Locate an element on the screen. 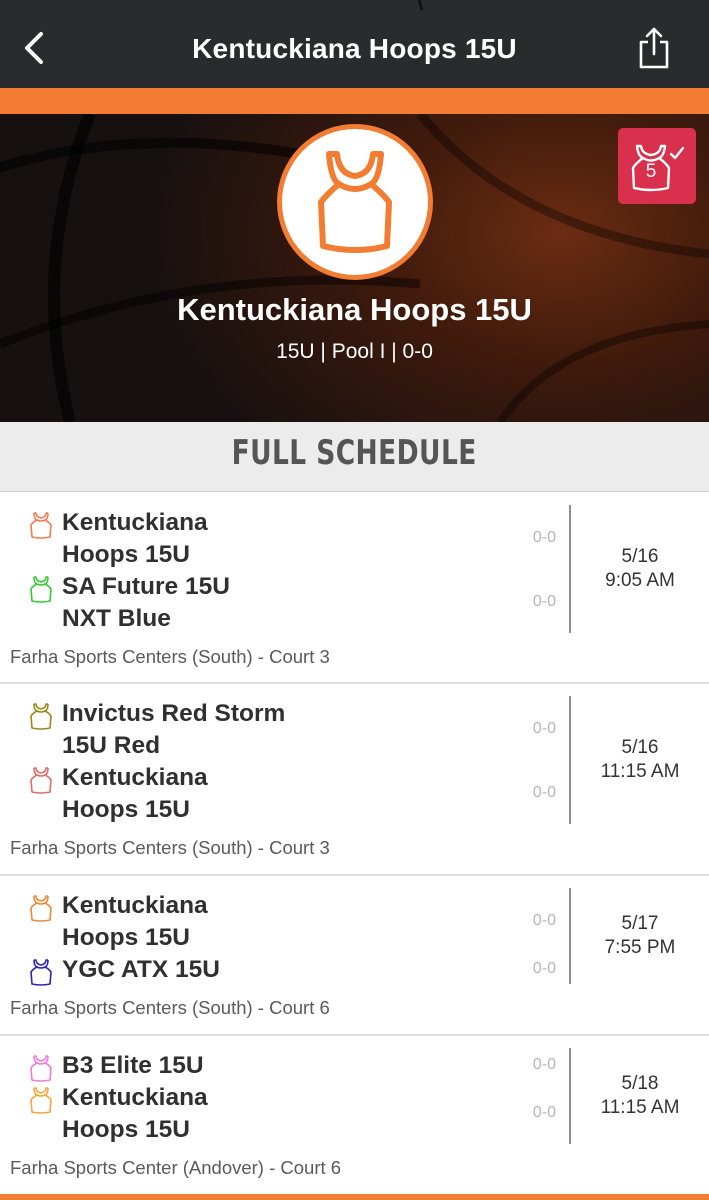 This screenshot has width=709, height=1200. accent-strip is located at coordinates (354, 101).